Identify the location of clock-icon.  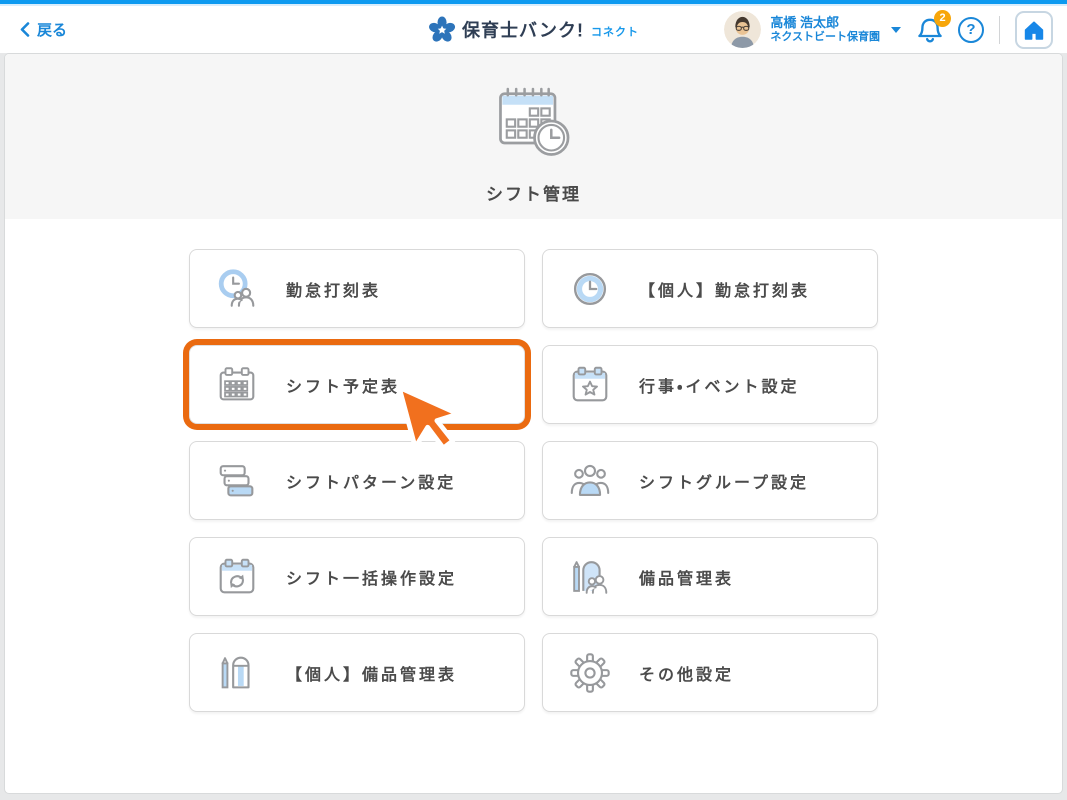
(590, 289).